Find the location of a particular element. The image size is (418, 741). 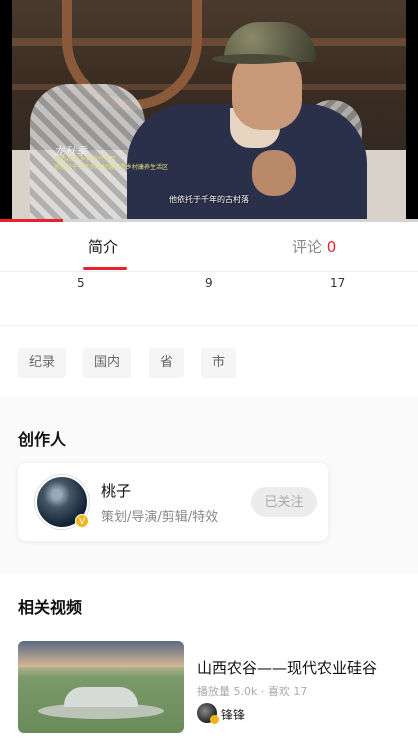

creator-section-title: 创作人 is located at coordinates (42, 439).